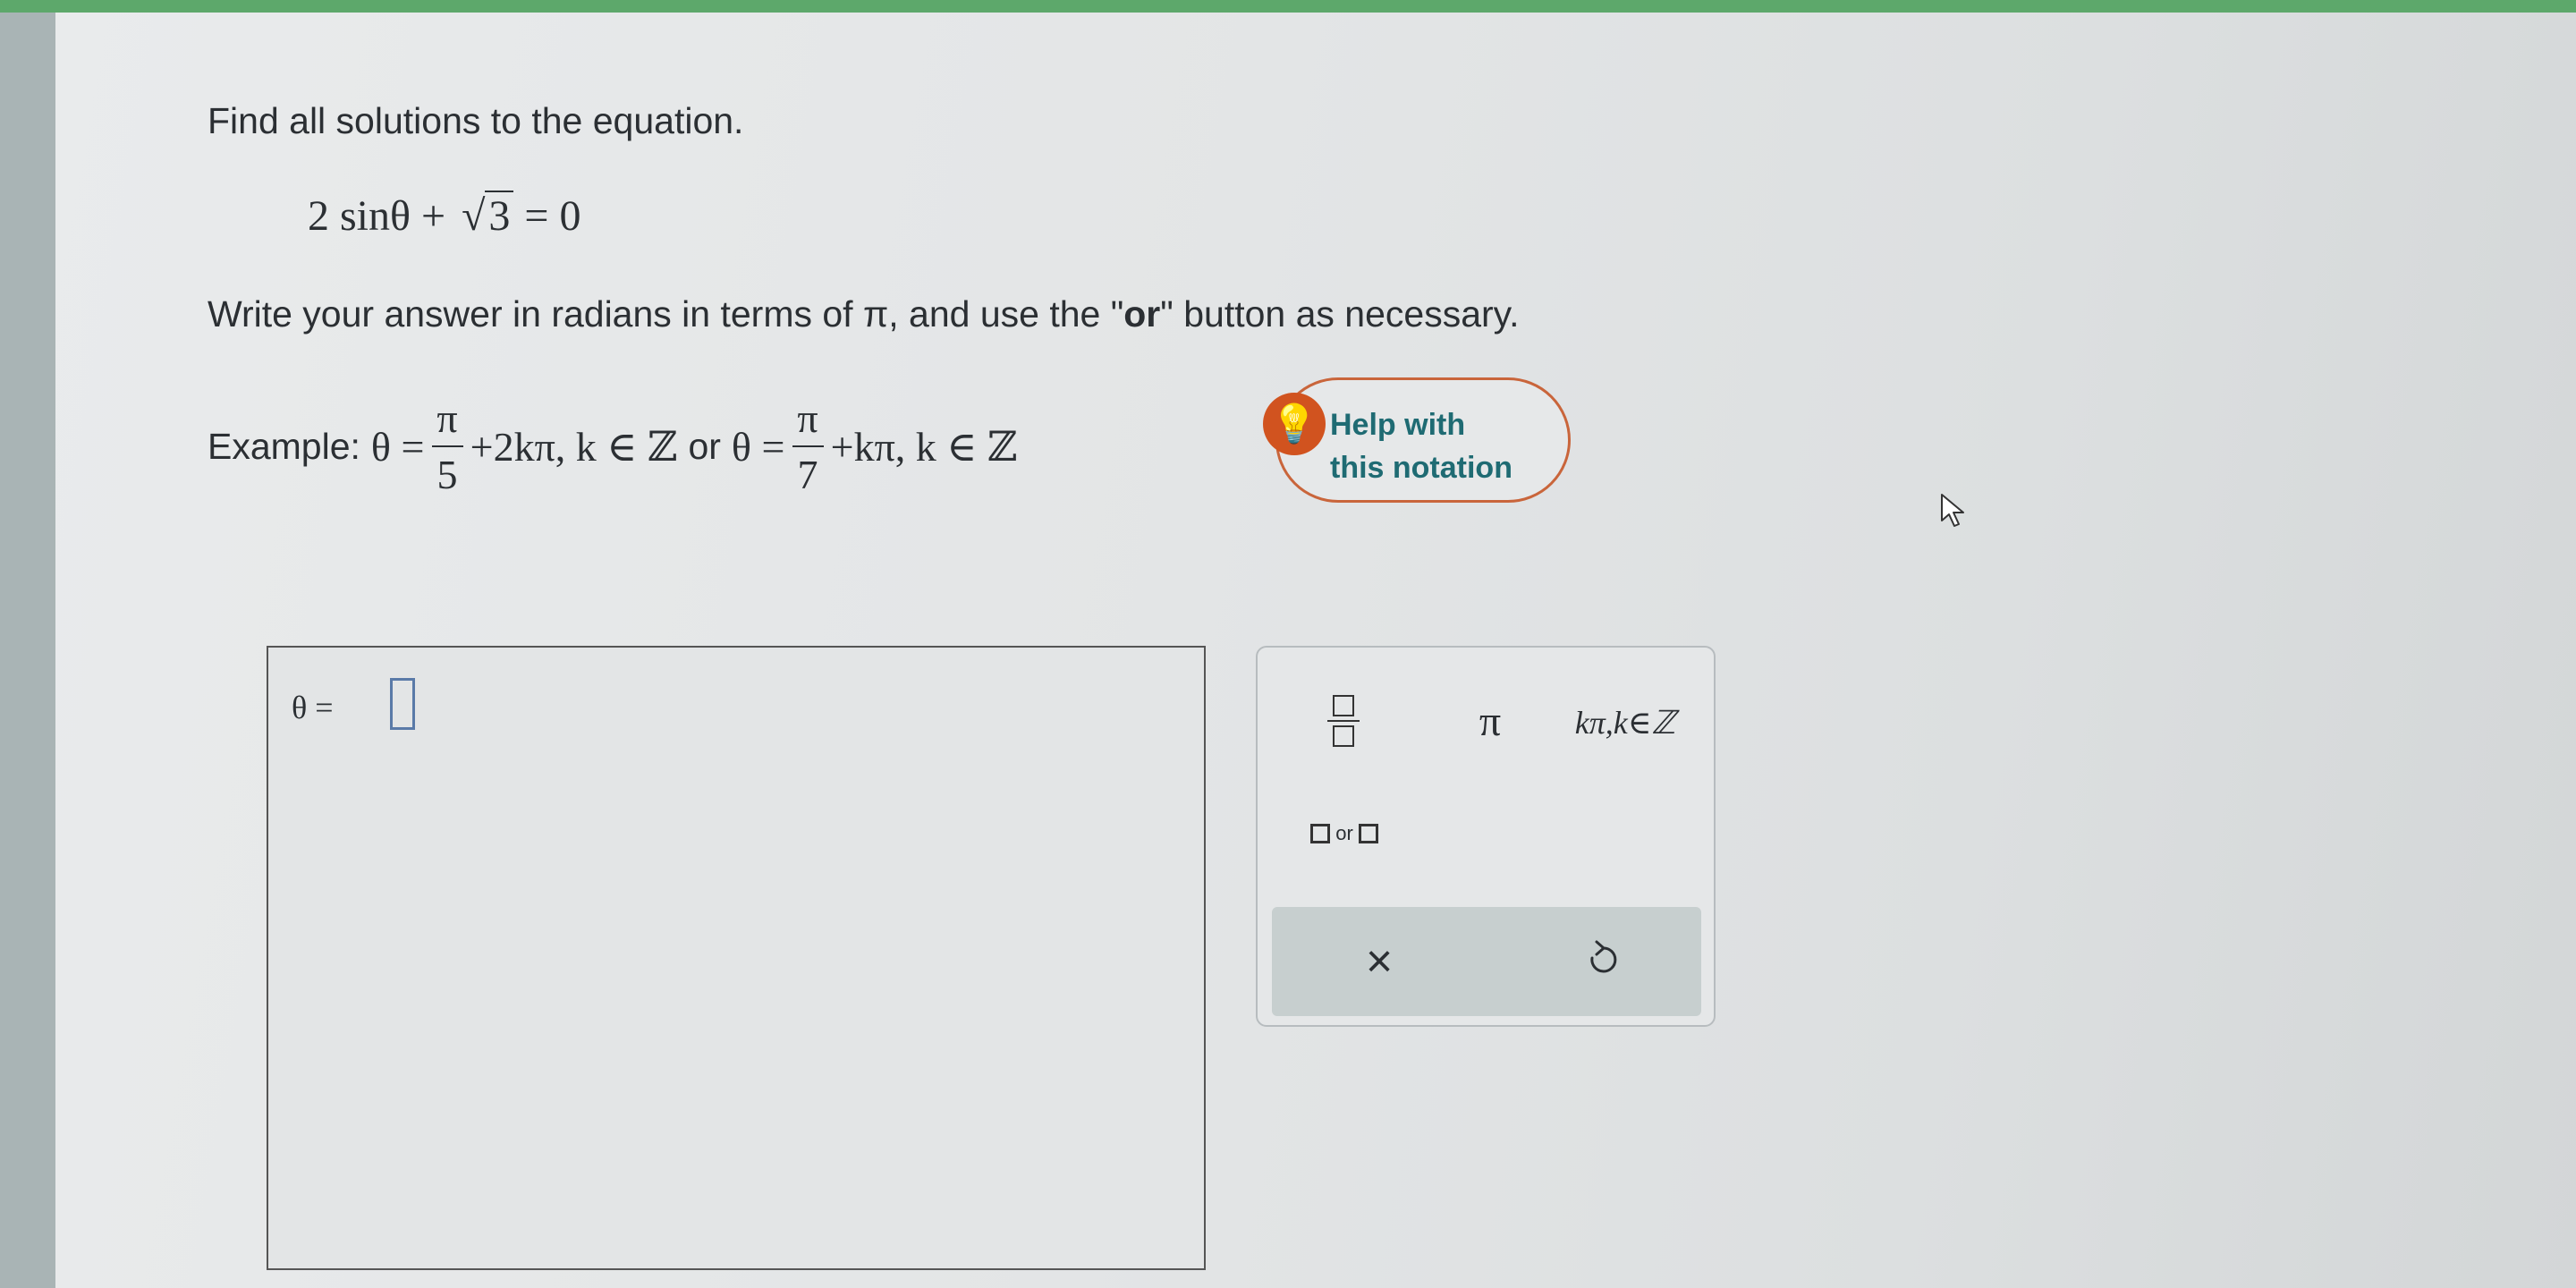 The height and width of the screenshot is (1288, 2576). I want to click on or-button: or, so click(1344, 834).